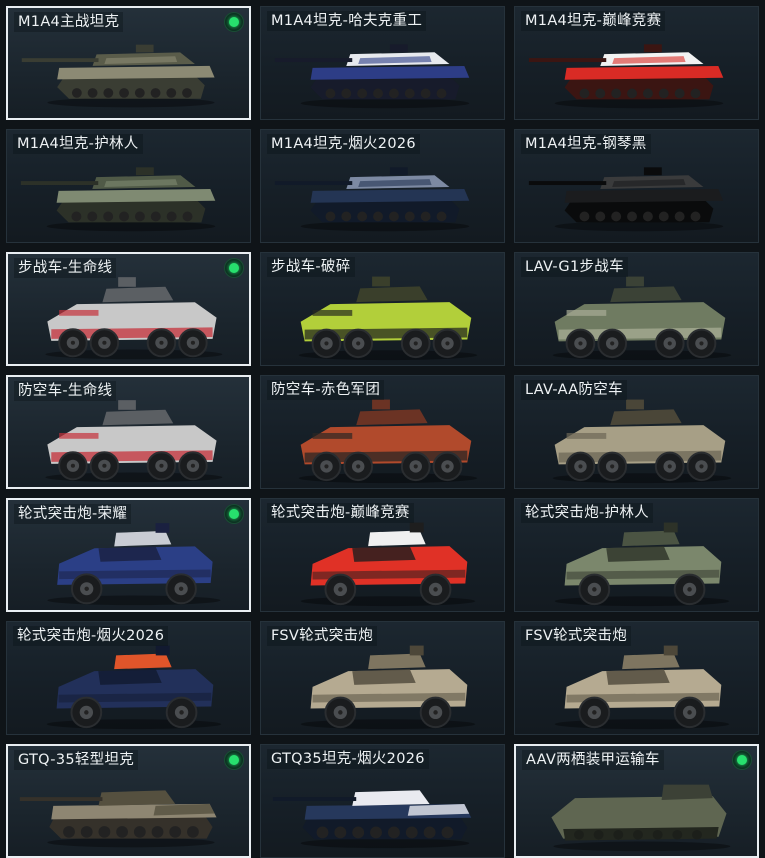 This screenshot has height=858, width=765. What do you see at coordinates (128, 678) in the screenshot?
I see `vehicle-card: 轮式突击炮-烟火2026` at bounding box center [128, 678].